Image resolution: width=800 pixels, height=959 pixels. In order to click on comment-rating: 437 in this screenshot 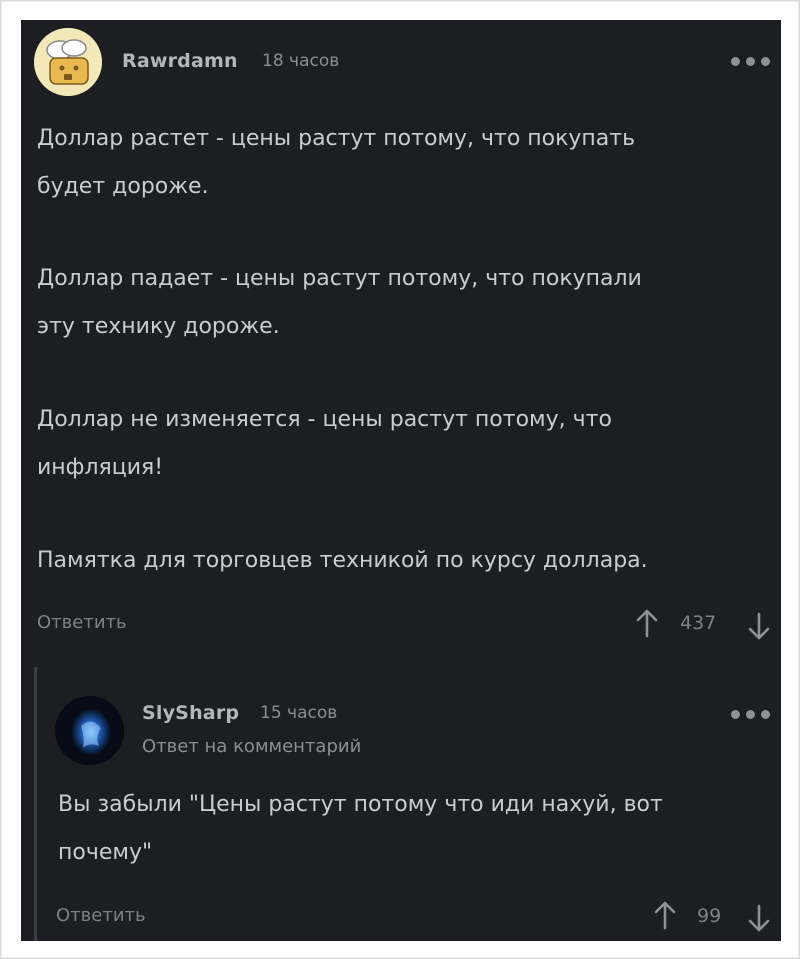, I will do `click(698, 623)`.